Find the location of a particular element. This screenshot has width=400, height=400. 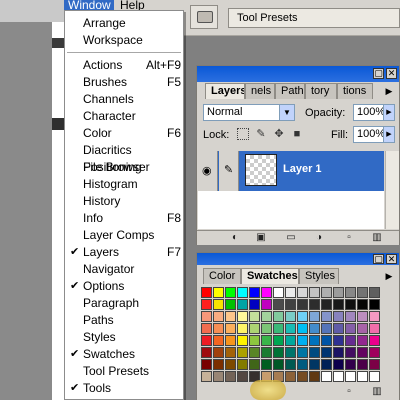

menu-item-styles: Styles is located at coordinates (124, 337).